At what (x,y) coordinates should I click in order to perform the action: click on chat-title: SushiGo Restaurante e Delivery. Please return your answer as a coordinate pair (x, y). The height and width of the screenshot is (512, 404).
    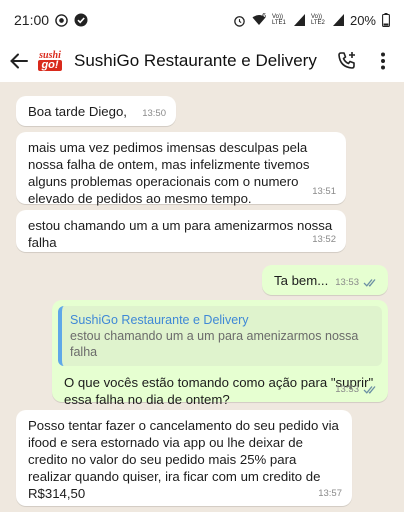
    Looking at the image, I should click on (199, 61).